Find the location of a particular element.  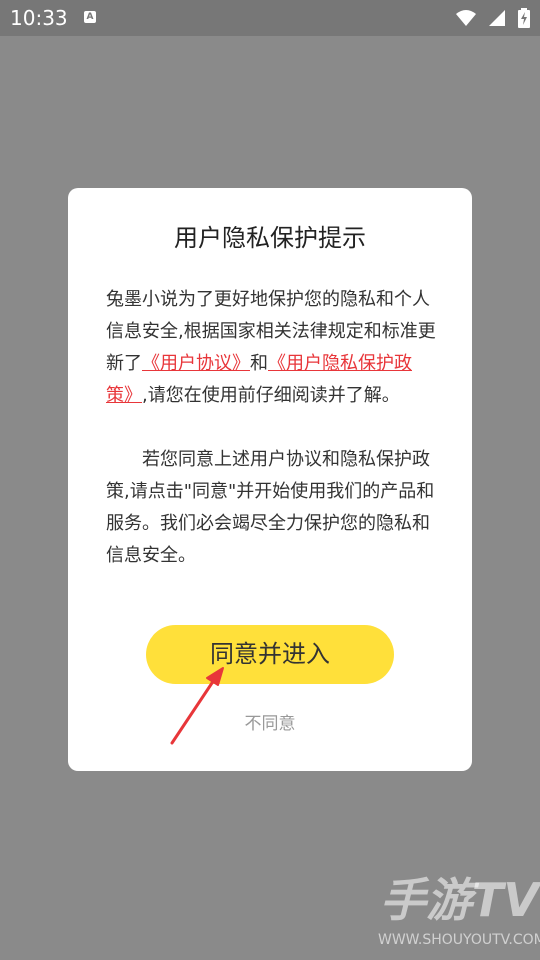

notice-text-and: 和 is located at coordinates (259, 363).